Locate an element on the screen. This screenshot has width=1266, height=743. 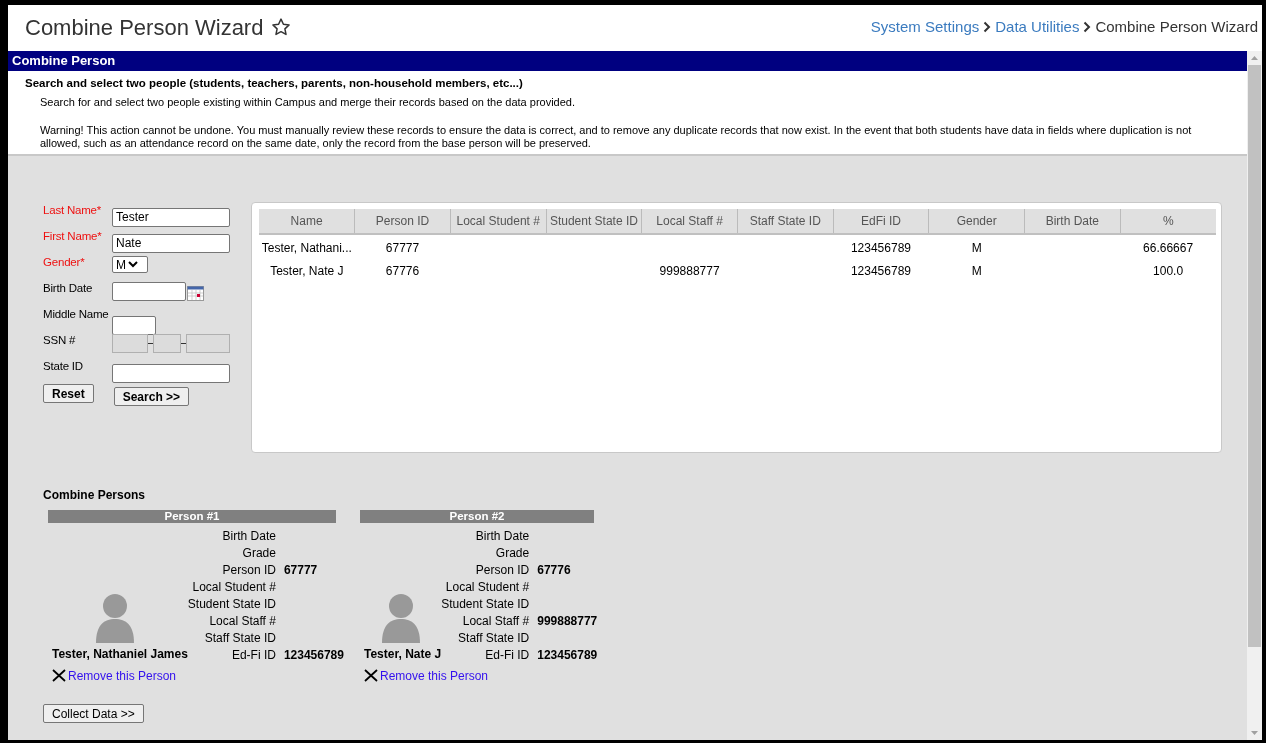
breadcrumb-link: Data Utilities is located at coordinates (1037, 27).